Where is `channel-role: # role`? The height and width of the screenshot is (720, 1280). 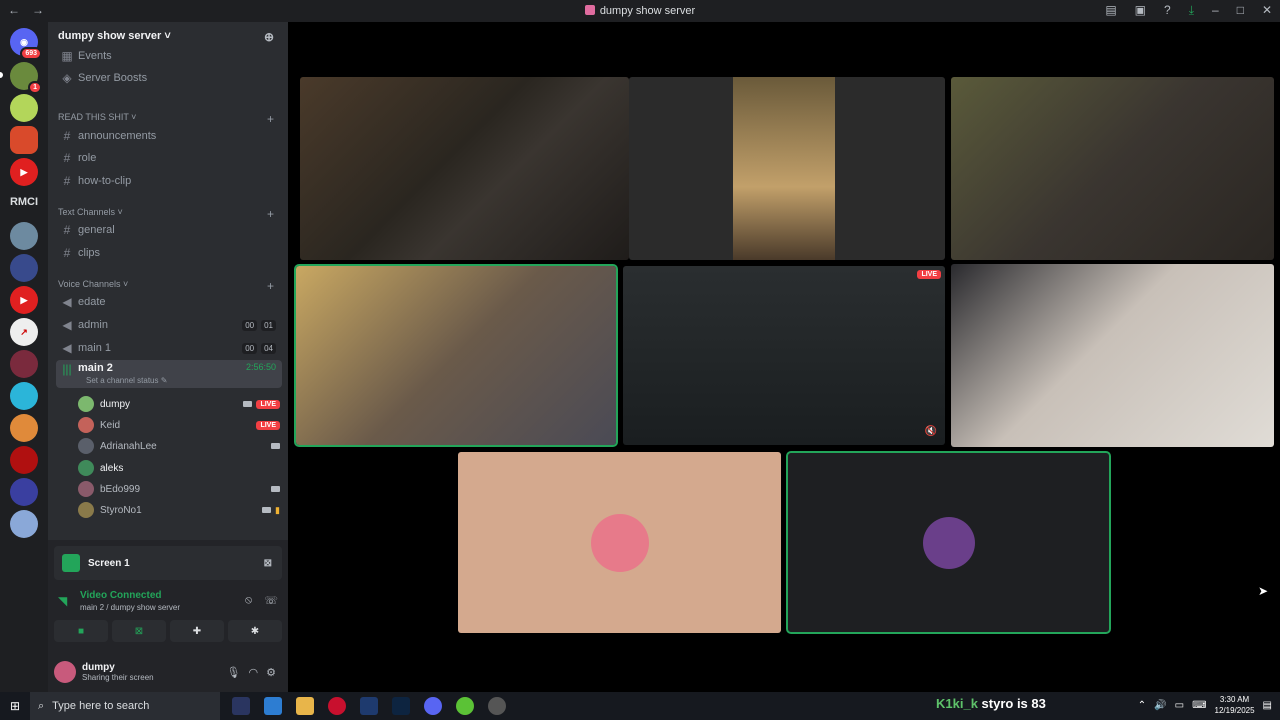
channel-role: # role is located at coordinates (169, 158).